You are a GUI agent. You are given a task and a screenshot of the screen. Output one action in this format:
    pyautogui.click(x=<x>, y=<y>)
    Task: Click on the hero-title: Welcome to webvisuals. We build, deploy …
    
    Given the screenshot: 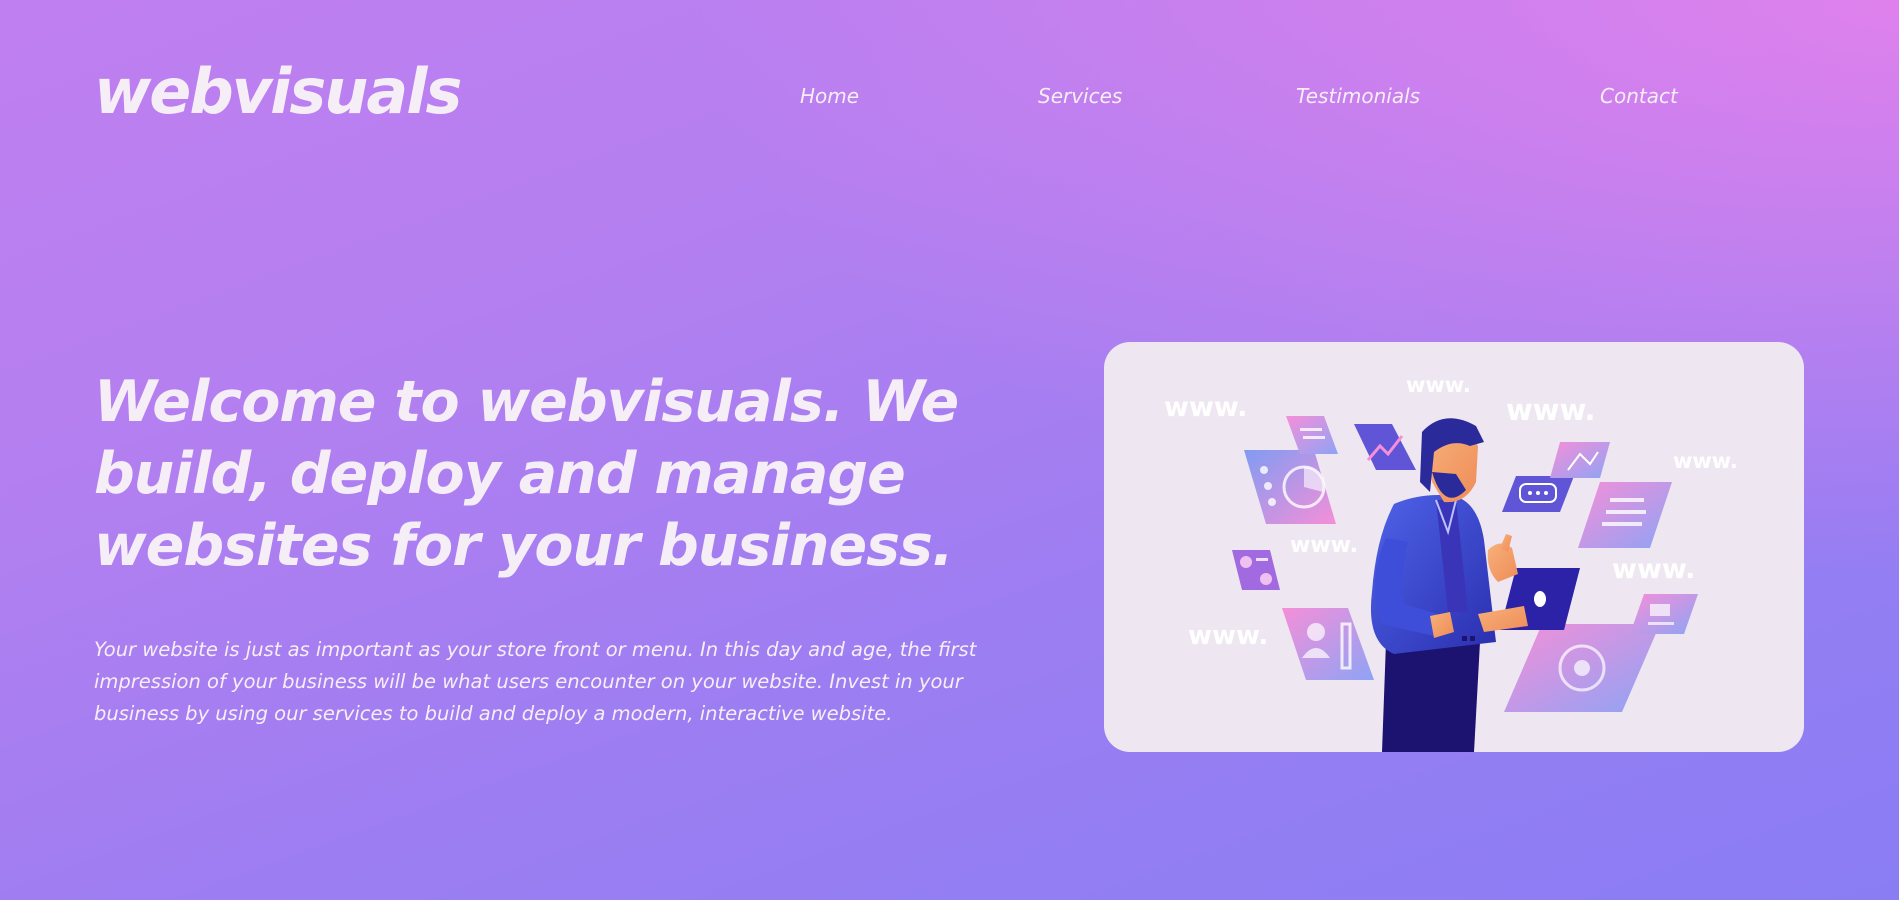 What is the action you would take?
    pyautogui.click(x=526, y=474)
    